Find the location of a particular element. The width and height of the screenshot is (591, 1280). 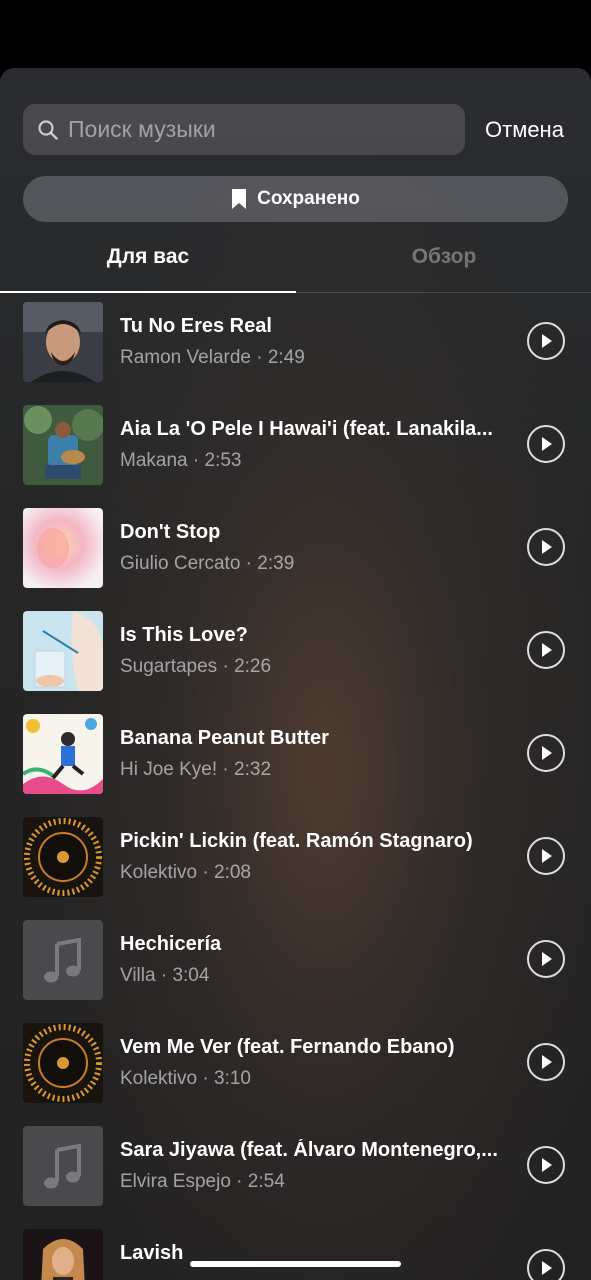

cancel-button: Отмена is located at coordinates (524, 129).